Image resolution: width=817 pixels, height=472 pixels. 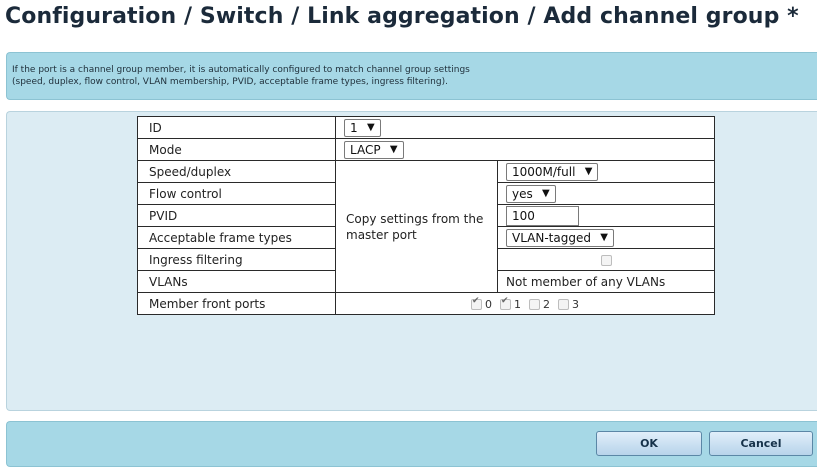 I want to click on member-front-ports: 0 1 2 3, so click(x=525, y=303).